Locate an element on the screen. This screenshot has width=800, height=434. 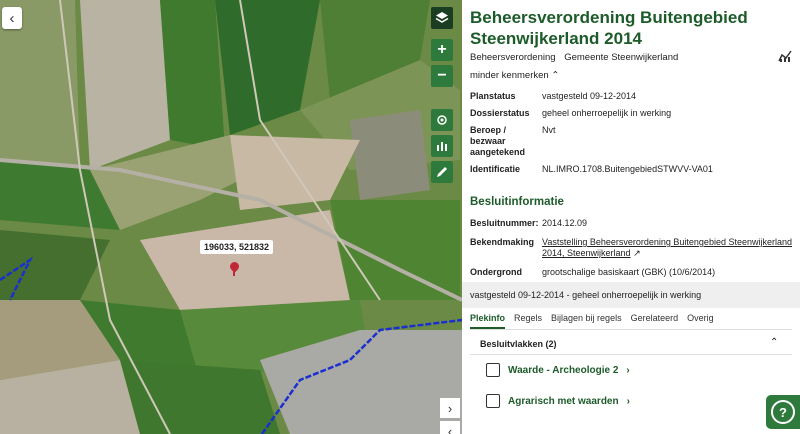
tab-plekinfo: Plekinfo is located at coordinates (488, 321).